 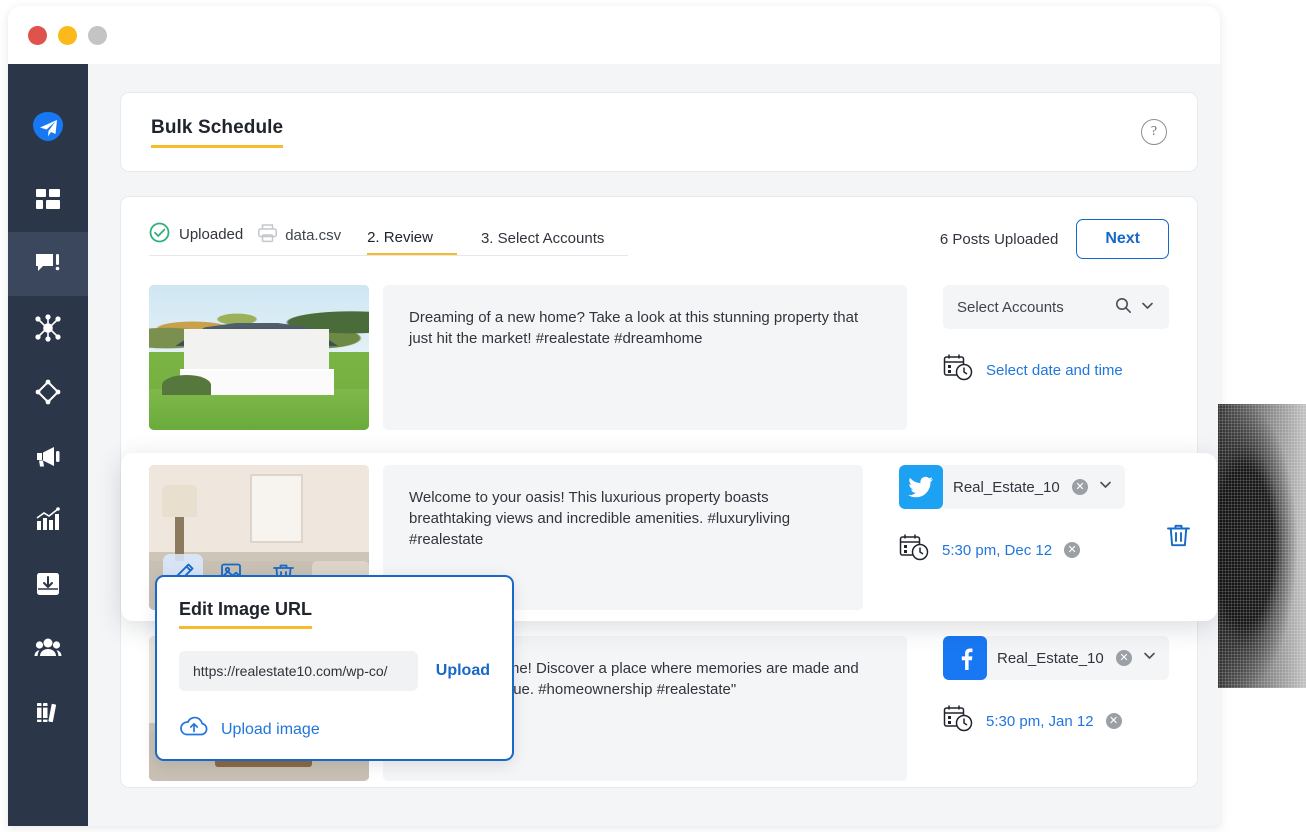 I want to click on inbox-download-icon, so click(x=48, y=584).